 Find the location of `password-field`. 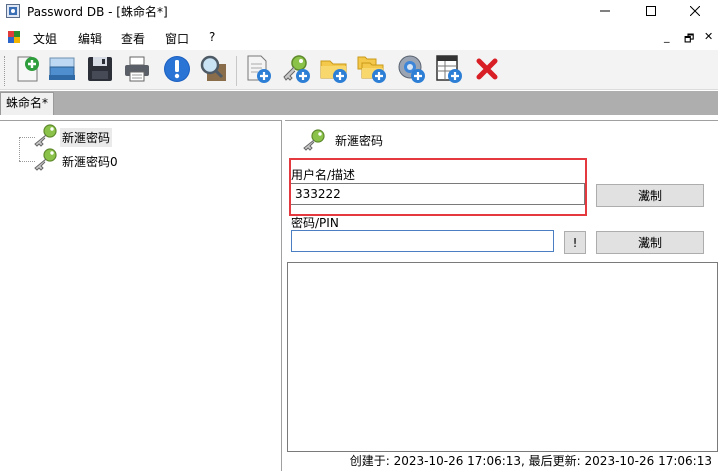

password-field is located at coordinates (422, 241).